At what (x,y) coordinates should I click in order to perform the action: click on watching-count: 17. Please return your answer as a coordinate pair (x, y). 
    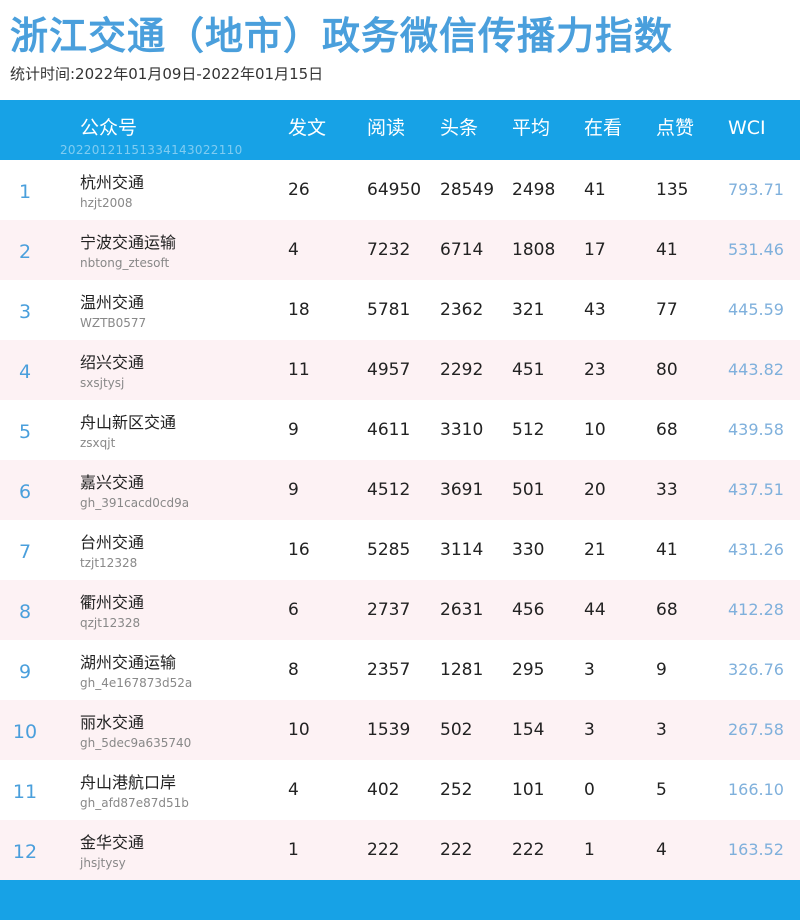
    Looking at the image, I should click on (595, 250).